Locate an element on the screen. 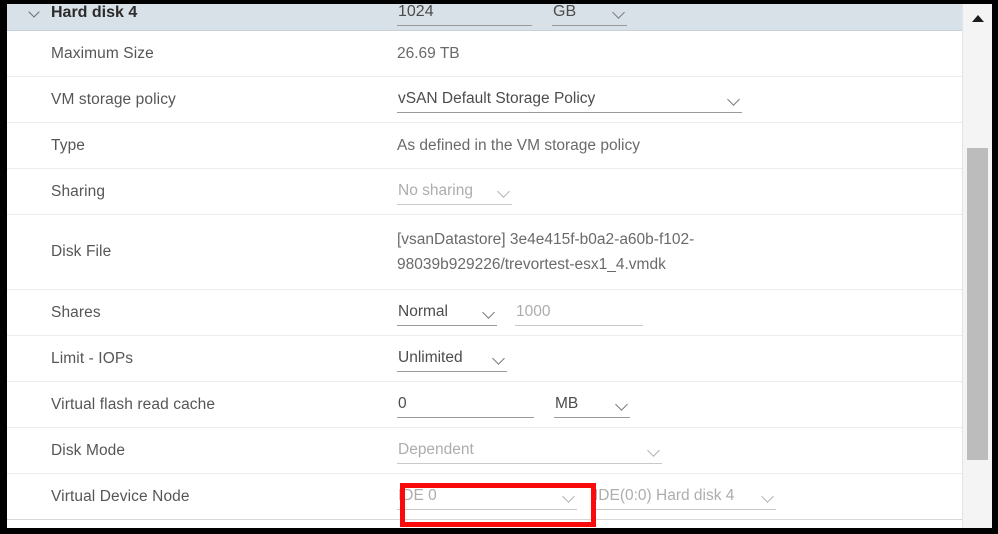  disk-mode-value: Dependent is located at coordinates (436, 449).